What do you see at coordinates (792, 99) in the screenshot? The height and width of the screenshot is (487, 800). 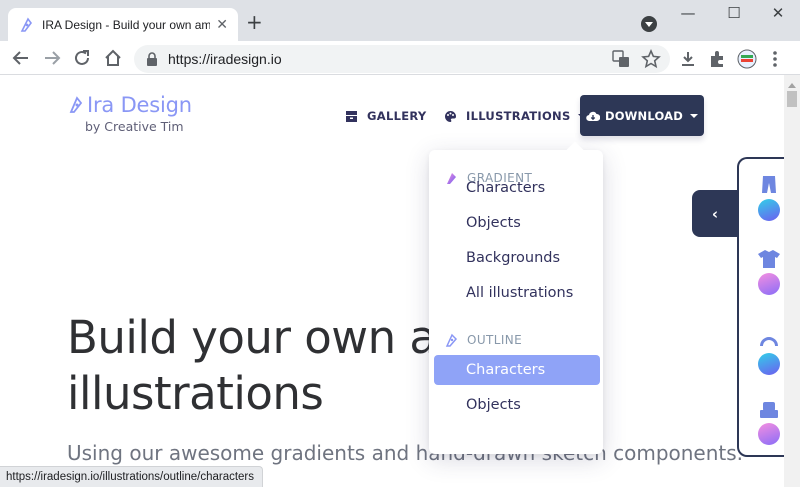 I see `scroll-thumb` at bounding box center [792, 99].